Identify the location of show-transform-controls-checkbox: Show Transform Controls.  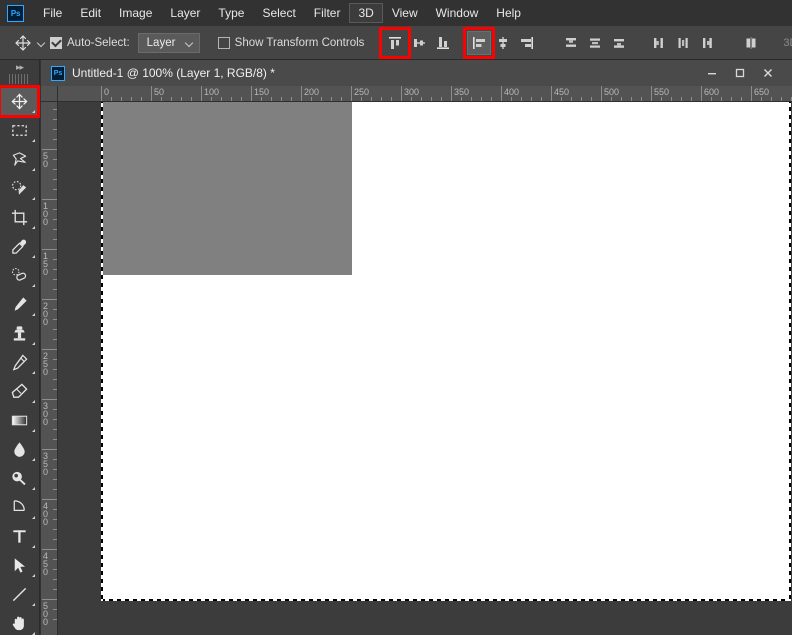
(290, 42).